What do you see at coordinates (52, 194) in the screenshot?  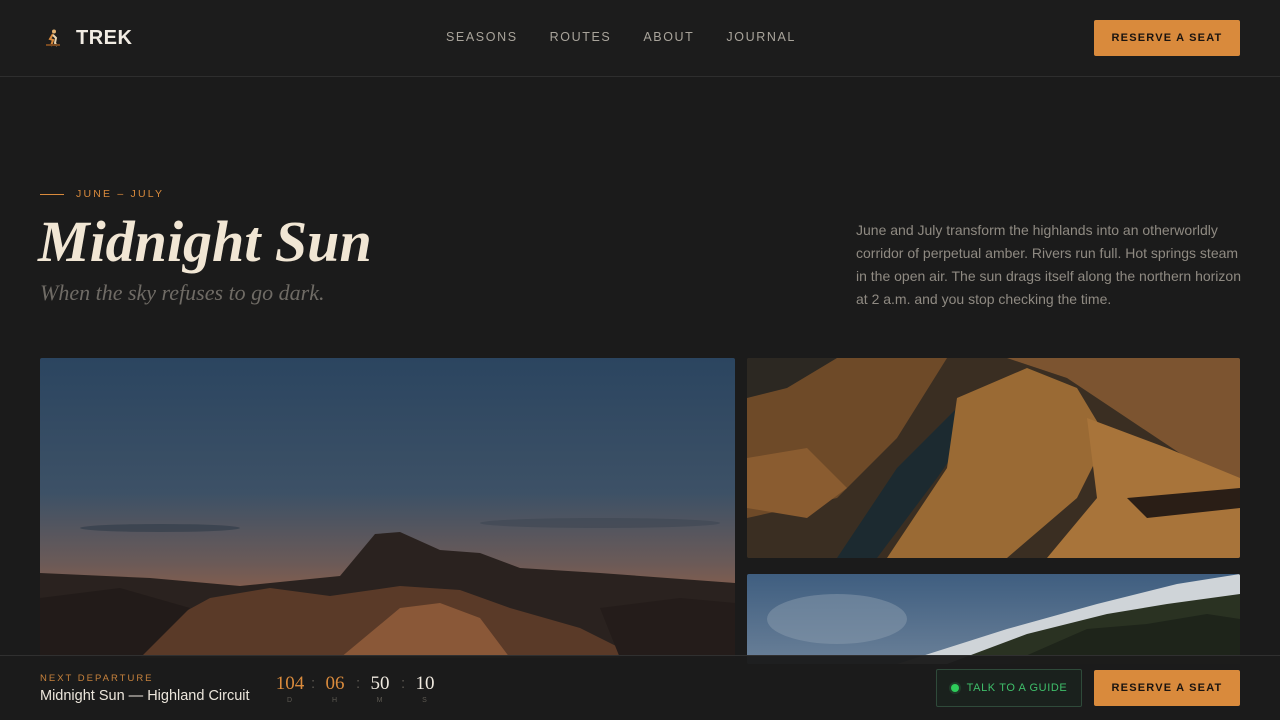 I see `eyebrow-divider` at bounding box center [52, 194].